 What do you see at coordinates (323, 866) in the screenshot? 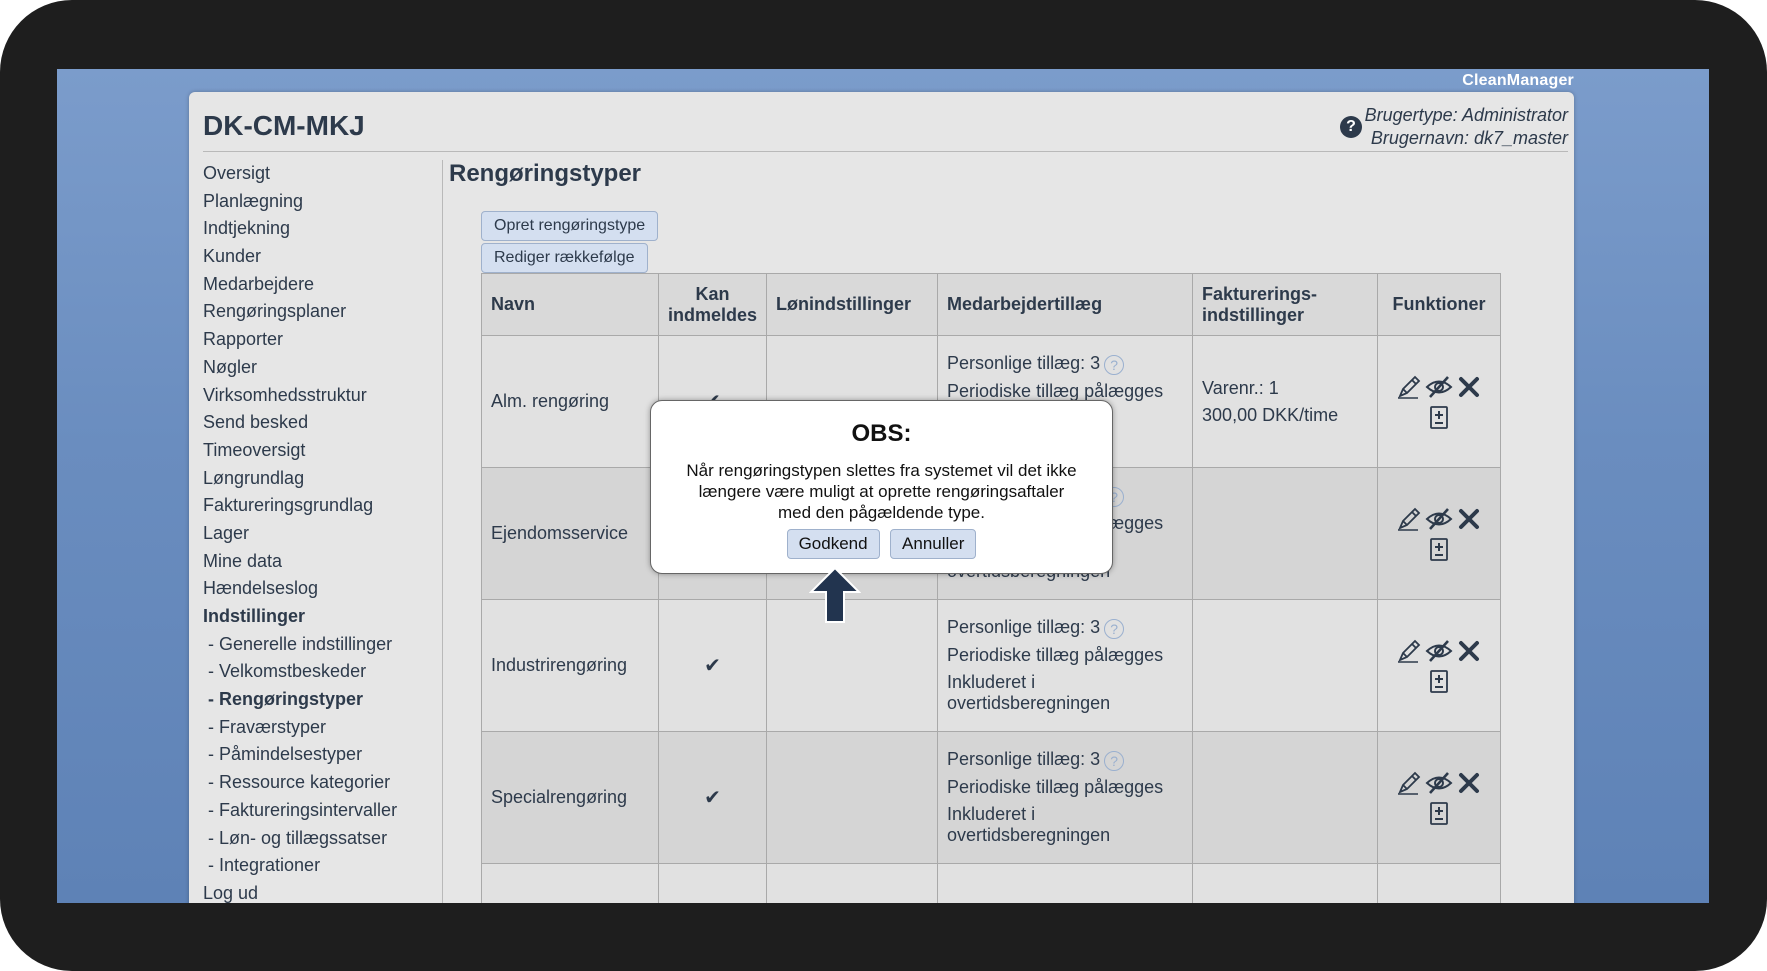
I see `sidebar-item-integrationer: - Integrationer` at bounding box center [323, 866].